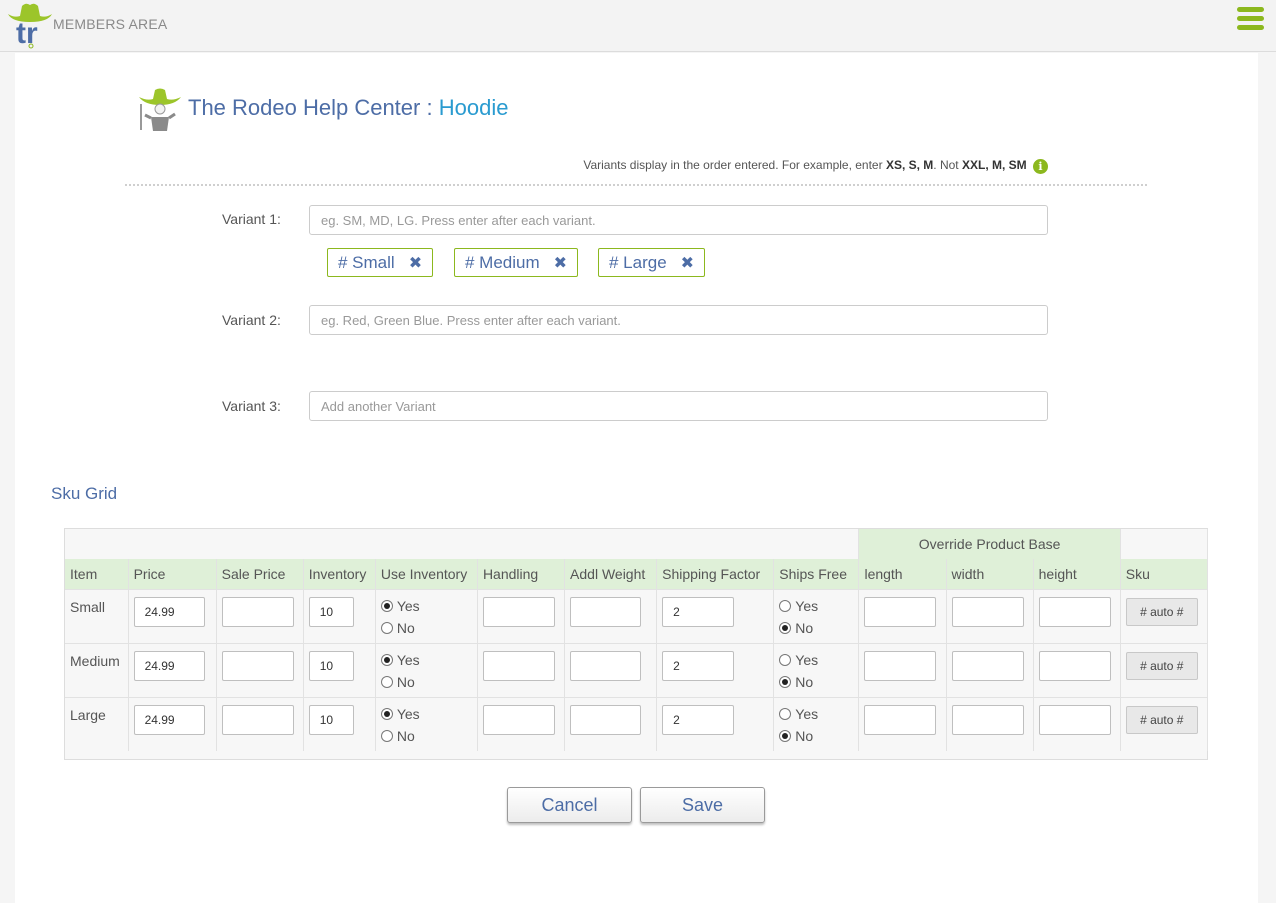 The width and height of the screenshot is (1276, 903). I want to click on item-name: Large, so click(97, 723).